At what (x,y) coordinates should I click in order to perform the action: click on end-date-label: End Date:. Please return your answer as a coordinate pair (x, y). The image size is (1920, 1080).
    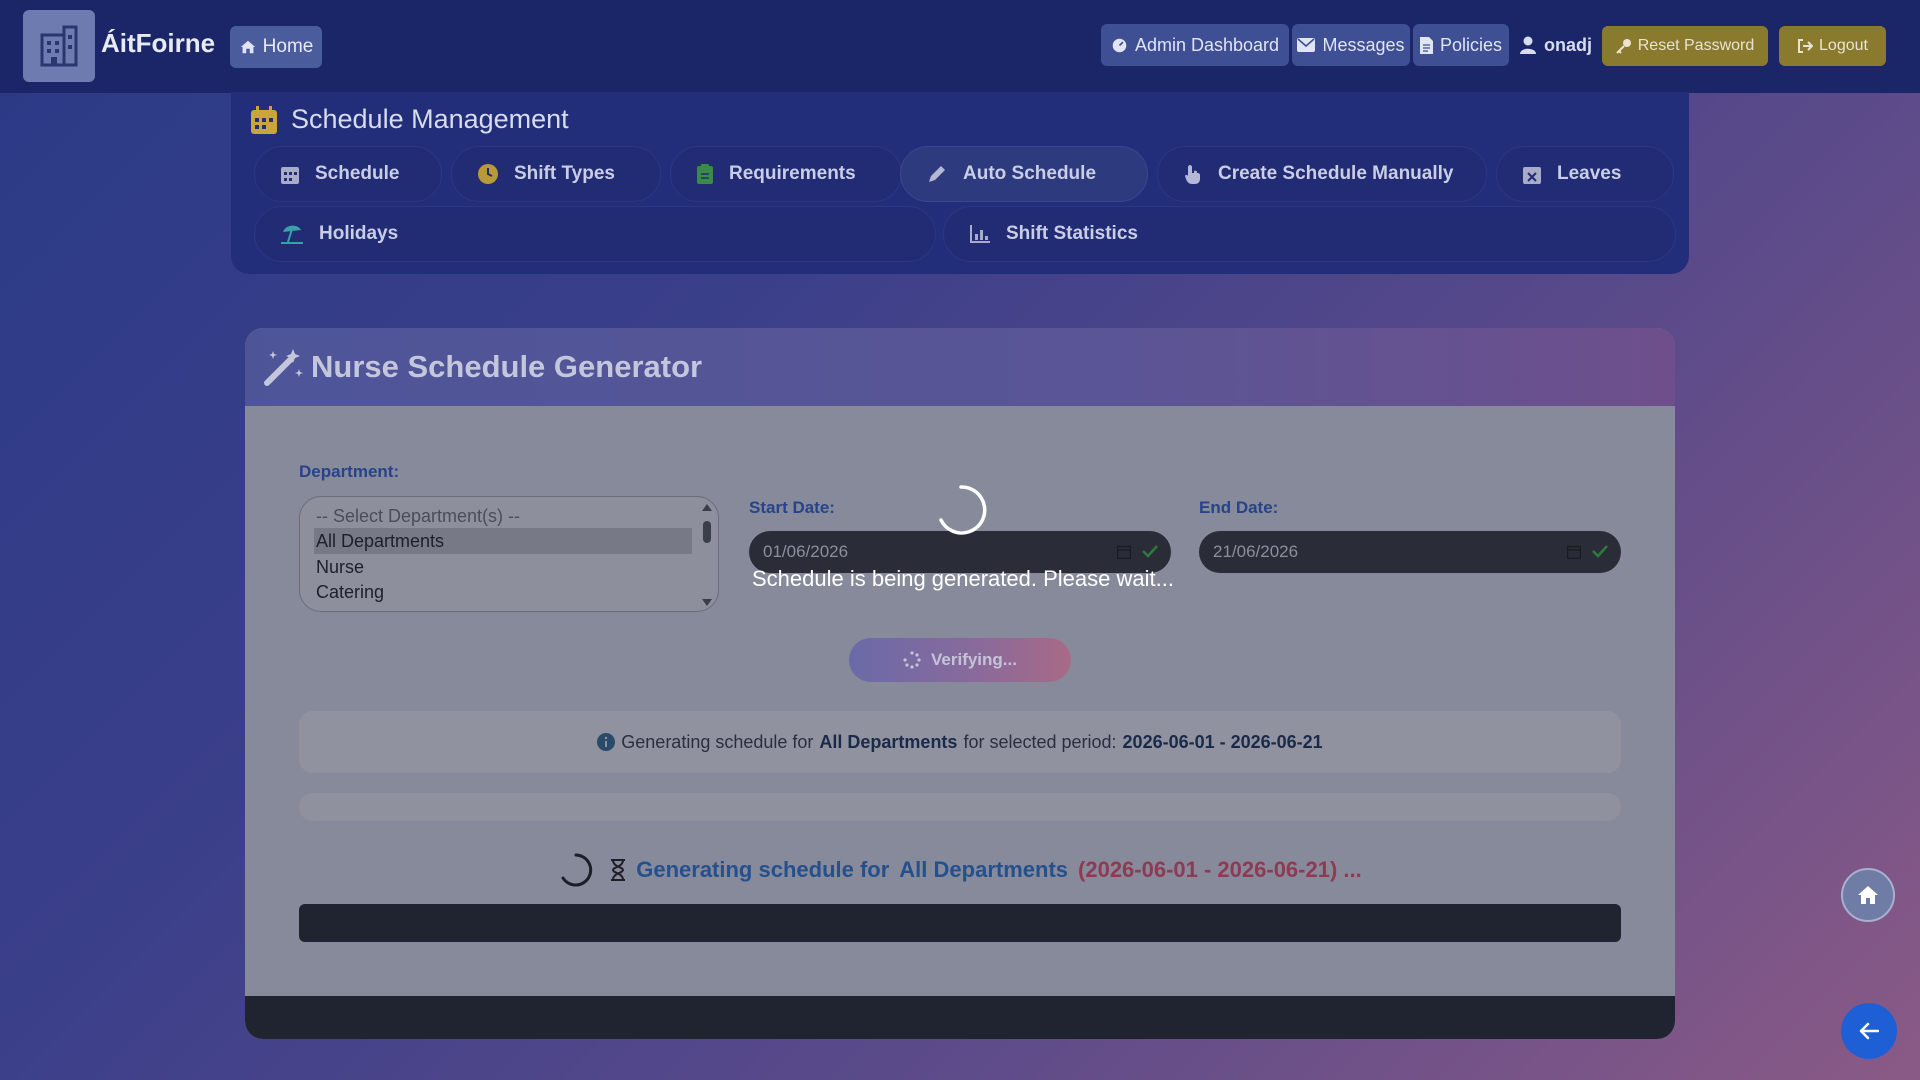
    Looking at the image, I should click on (1239, 507).